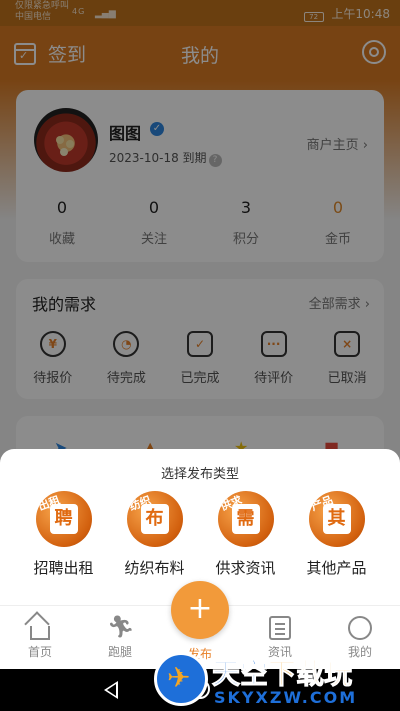 The height and width of the screenshot is (711, 400). I want to click on watermark-logo: 天空下载玩 SKYXZW.COM, so click(277, 680).